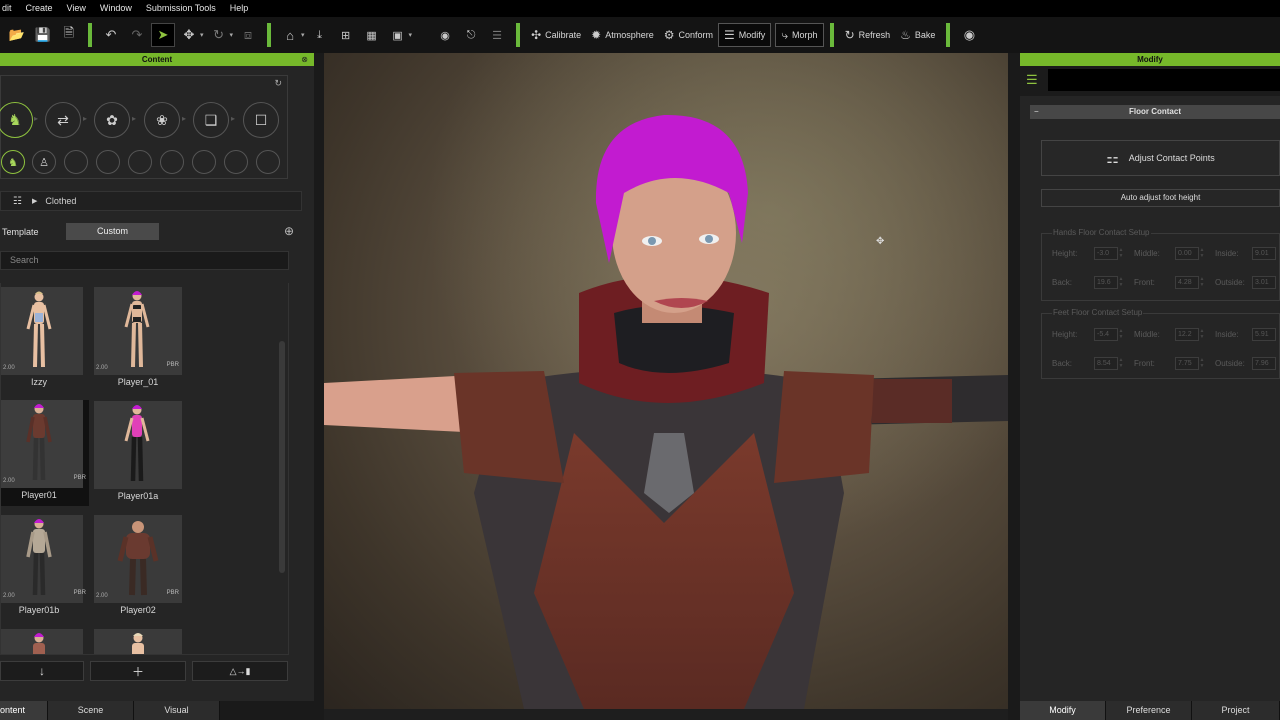  Describe the element at coordinates (1264, 334) in the screenshot. I see `feet-inside-field: 5.91` at that location.